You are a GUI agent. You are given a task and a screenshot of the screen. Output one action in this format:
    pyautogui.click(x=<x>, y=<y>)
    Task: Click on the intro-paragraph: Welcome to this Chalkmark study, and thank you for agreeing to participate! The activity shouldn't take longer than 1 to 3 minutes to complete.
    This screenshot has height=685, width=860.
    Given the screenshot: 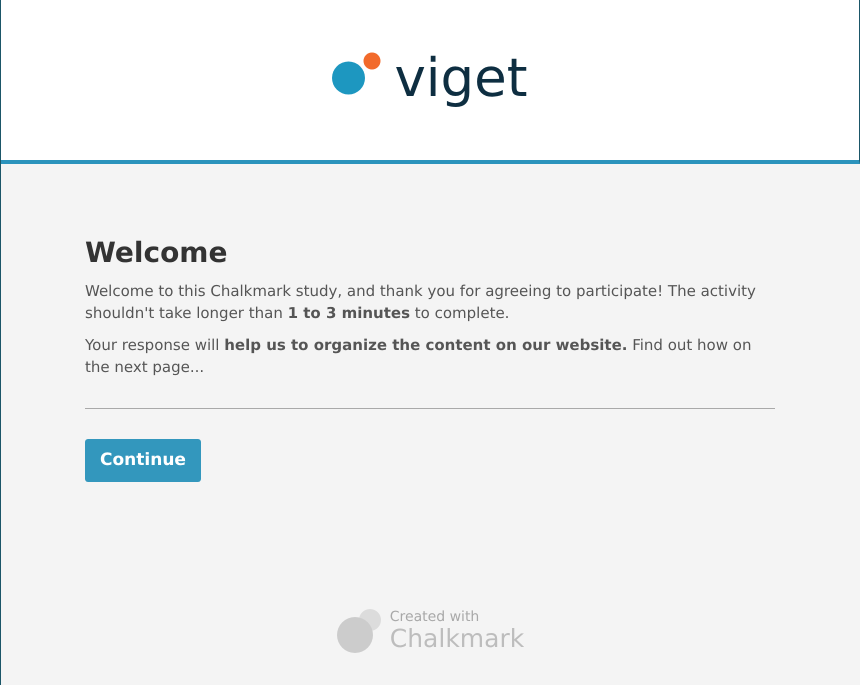 What is the action you would take?
    pyautogui.click(x=421, y=302)
    